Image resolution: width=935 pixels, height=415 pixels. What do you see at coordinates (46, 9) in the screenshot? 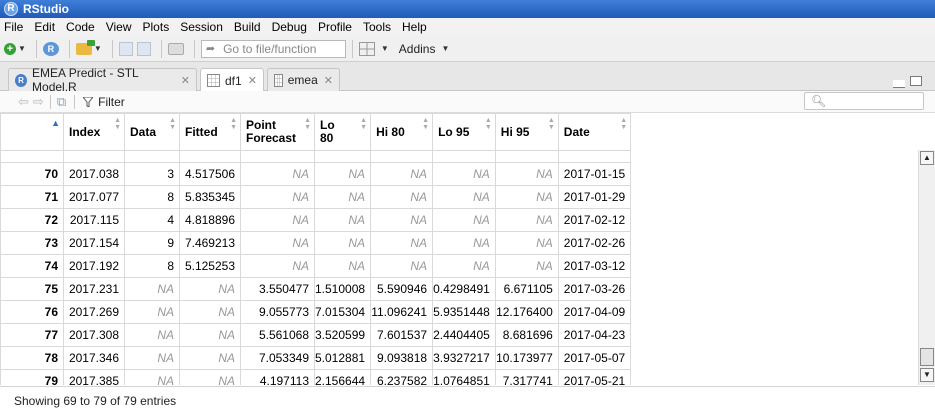
I see `window-title: RStudio` at bounding box center [46, 9].